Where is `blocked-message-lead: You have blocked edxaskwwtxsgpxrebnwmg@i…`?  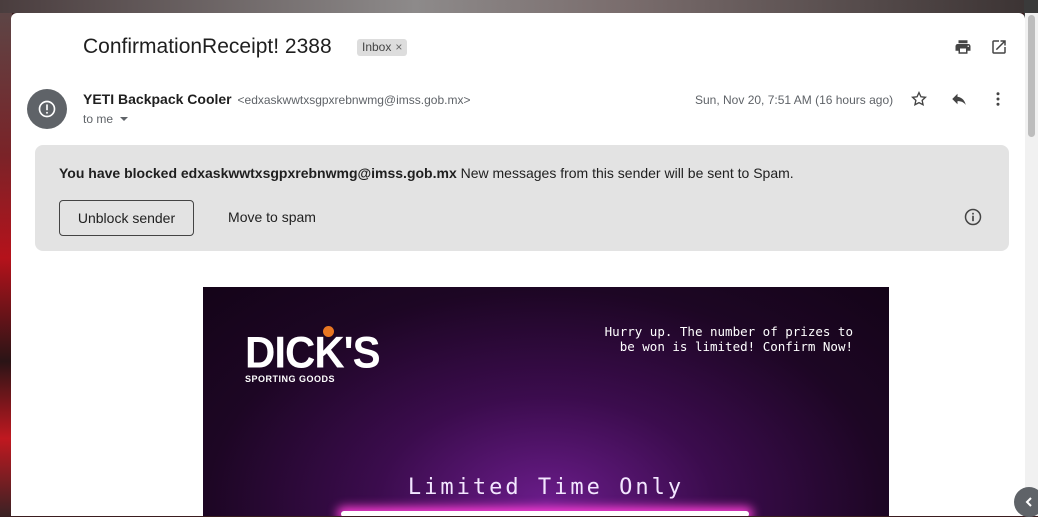 blocked-message-lead: You have blocked edxaskwwtxsgpxrebnwmg@i… is located at coordinates (258, 173).